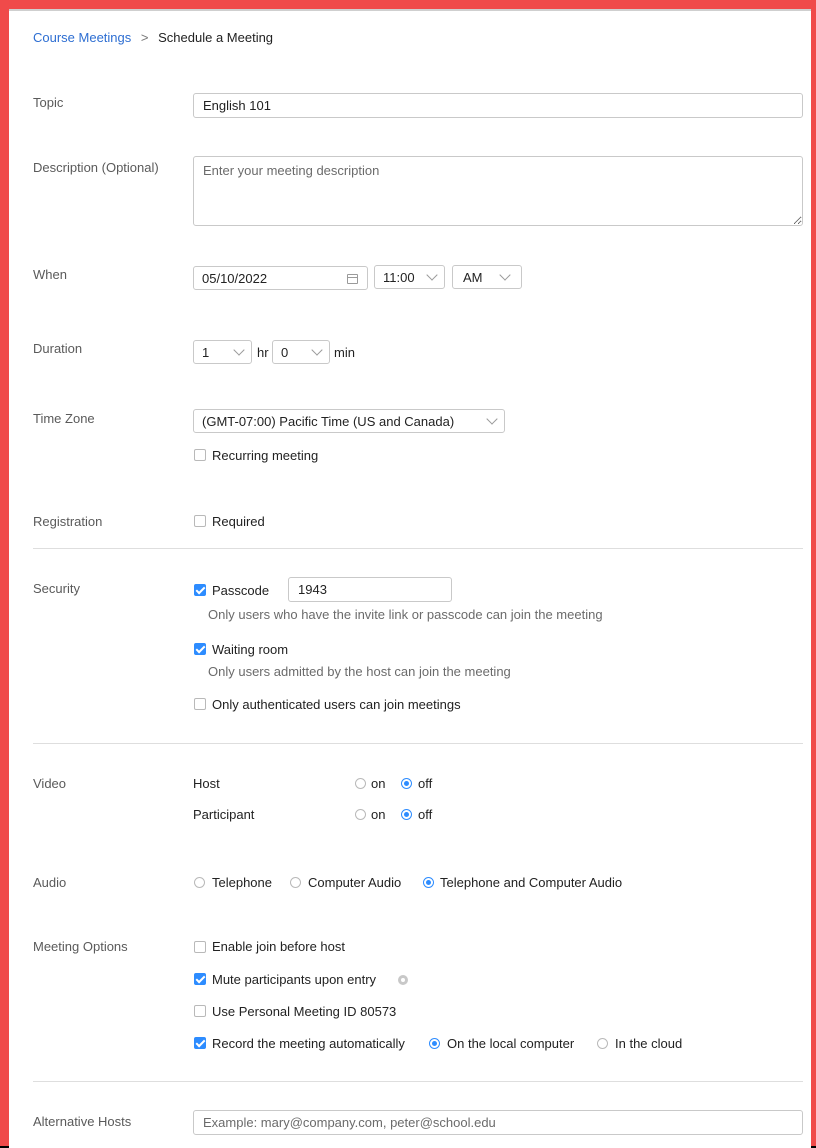  Describe the element at coordinates (224, 814) in the screenshot. I see `video-participant-label: Participant` at that location.